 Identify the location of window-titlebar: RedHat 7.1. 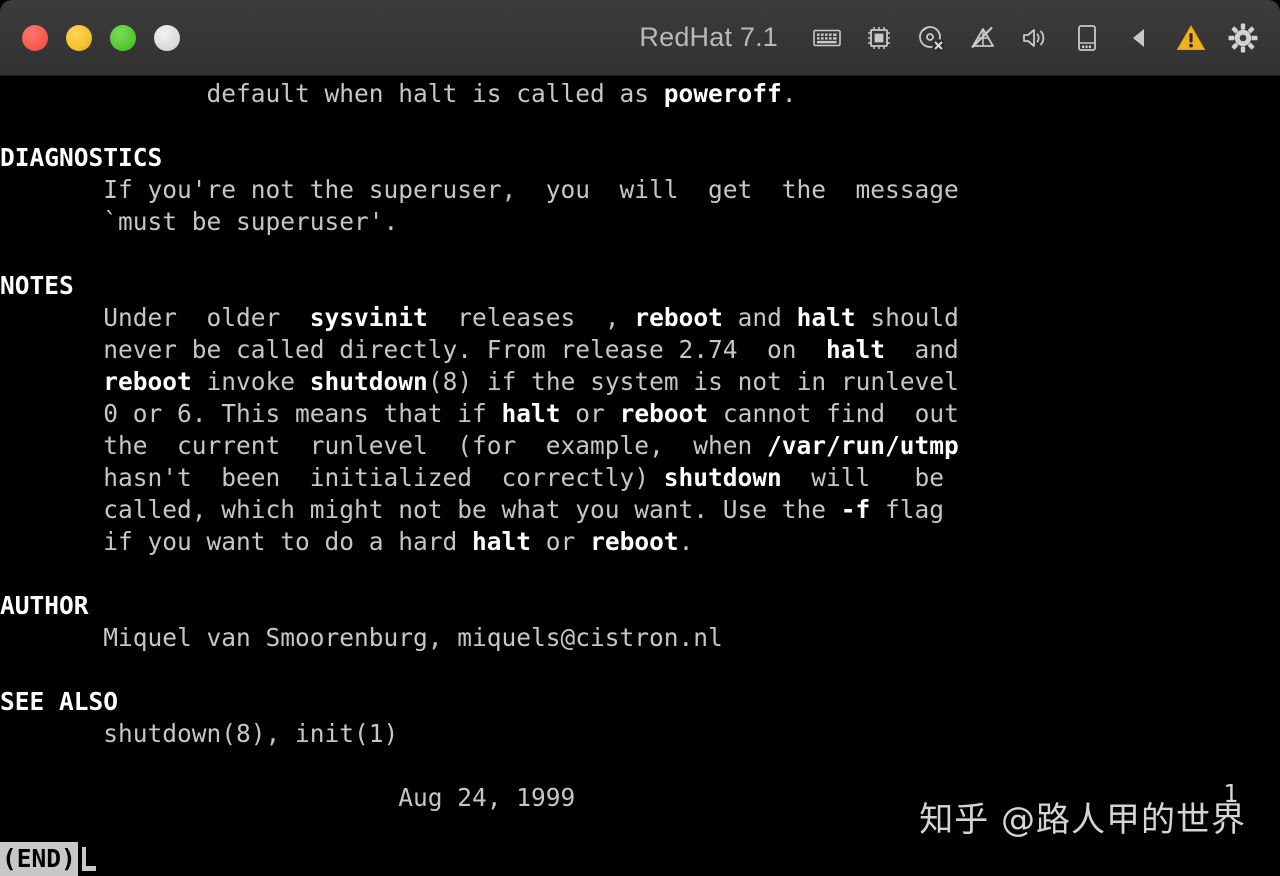
(640, 38).